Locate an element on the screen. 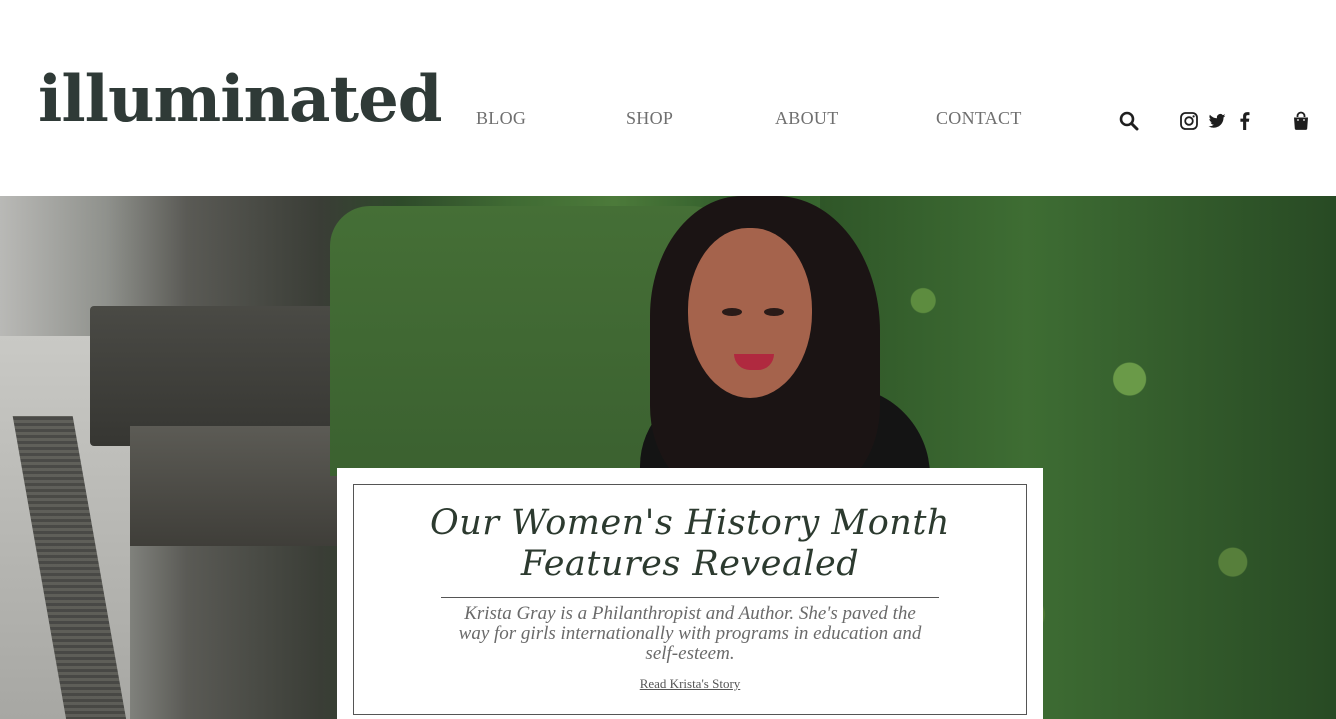 Image resolution: width=1336 pixels, height=719 pixels. nav-blog: BLOG is located at coordinates (501, 118).